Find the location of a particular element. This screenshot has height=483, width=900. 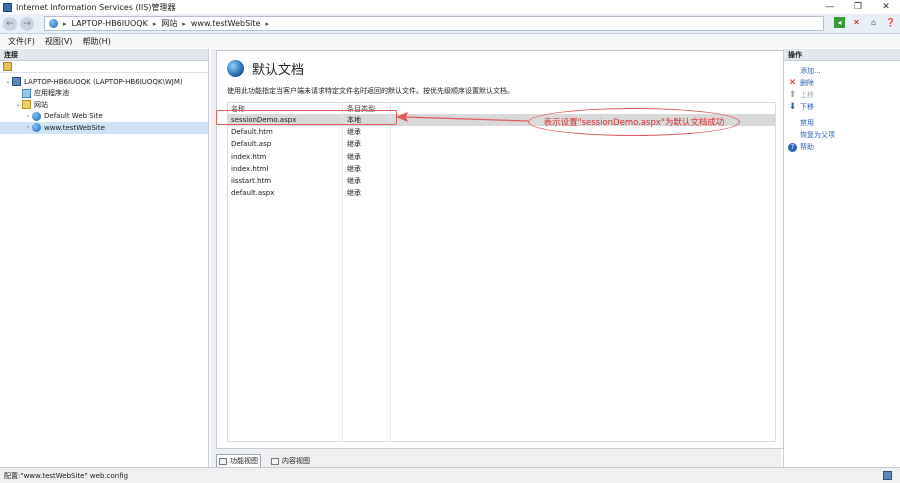

action-remove: ✕ 删除 is located at coordinates (842, 83).